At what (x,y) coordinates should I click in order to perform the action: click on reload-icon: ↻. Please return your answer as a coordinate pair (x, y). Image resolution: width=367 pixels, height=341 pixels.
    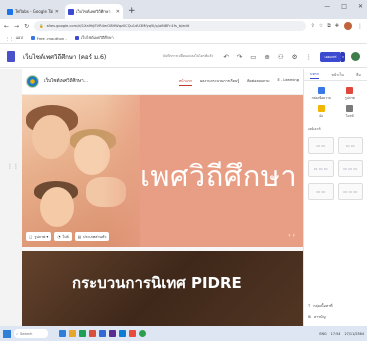
    Looking at the image, I should click on (26, 26).